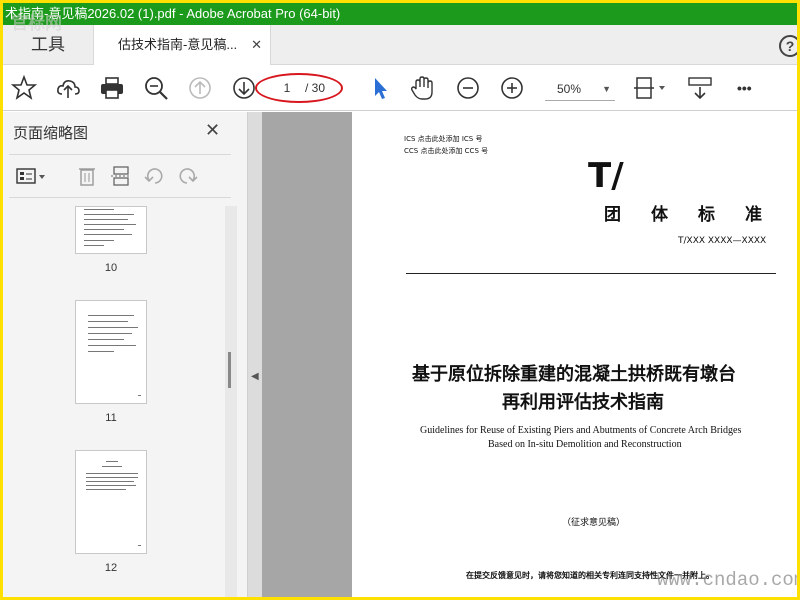 This screenshot has width=800, height=600. Describe the element at coordinates (650, 88) in the screenshot. I see `page-layout-icon` at that location.